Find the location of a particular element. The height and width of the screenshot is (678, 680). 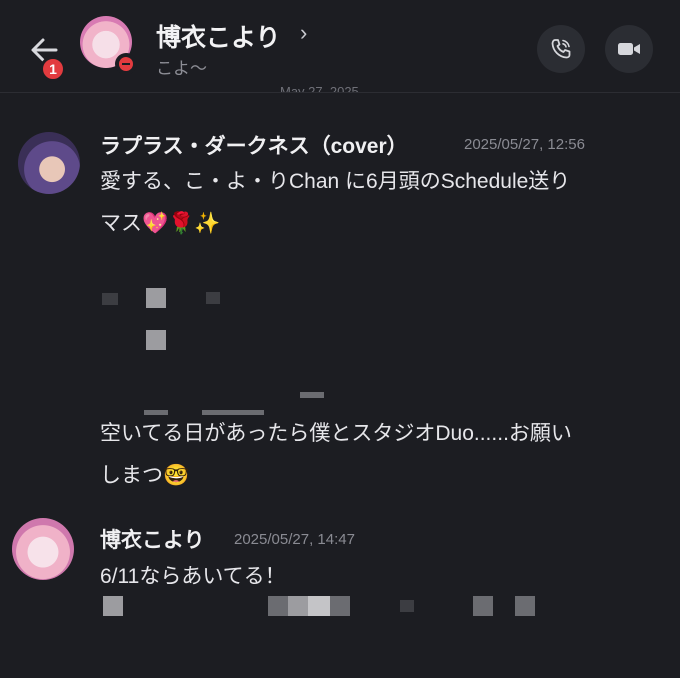

message-text-line: しまつ🤓 is located at coordinates (145, 475).